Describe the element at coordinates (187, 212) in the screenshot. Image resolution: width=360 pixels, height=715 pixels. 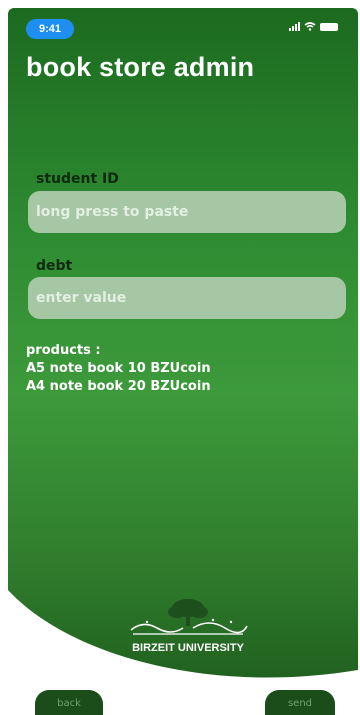
I see `student-id-input` at that location.